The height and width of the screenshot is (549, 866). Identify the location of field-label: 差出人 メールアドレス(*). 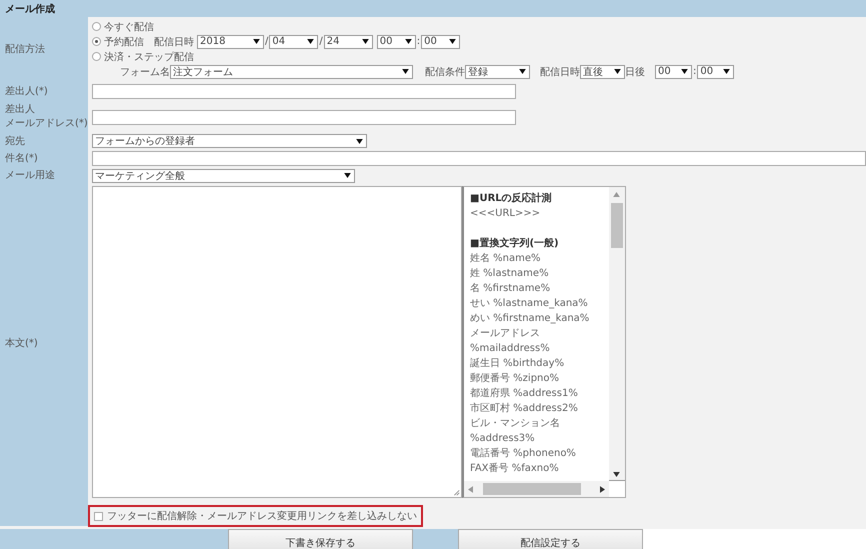
(44, 117).